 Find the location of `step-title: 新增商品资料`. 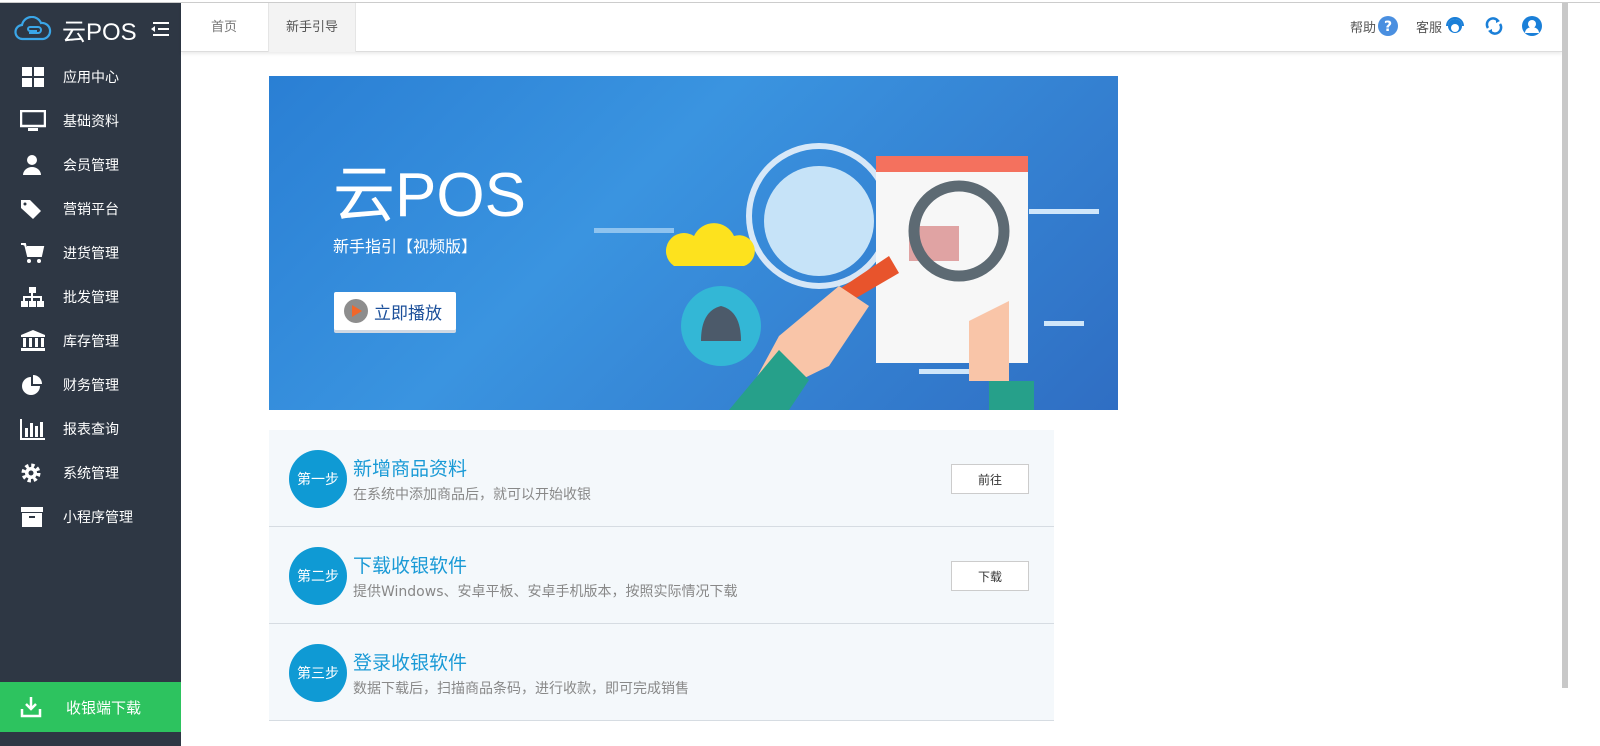

step-title: 新增商品资料 is located at coordinates (410, 469).